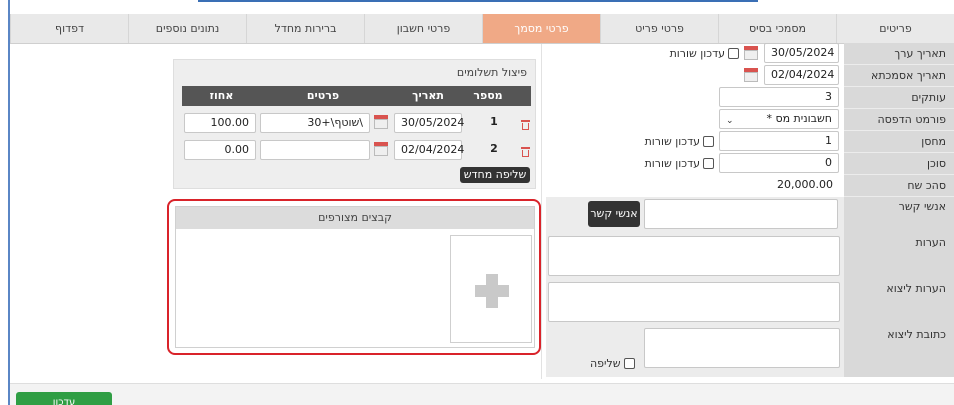 The image size is (954, 405). Describe the element at coordinates (478, 1) in the screenshot. I see `top-accent-line` at that location.